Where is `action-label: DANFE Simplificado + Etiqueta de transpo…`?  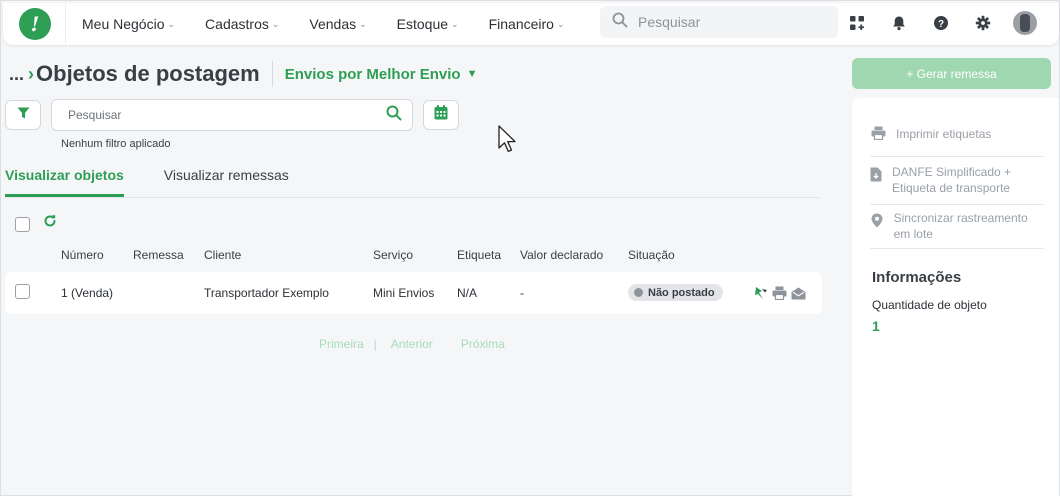 action-label: DANFE Simplificado + Etiqueta de transpo… is located at coordinates (952, 180).